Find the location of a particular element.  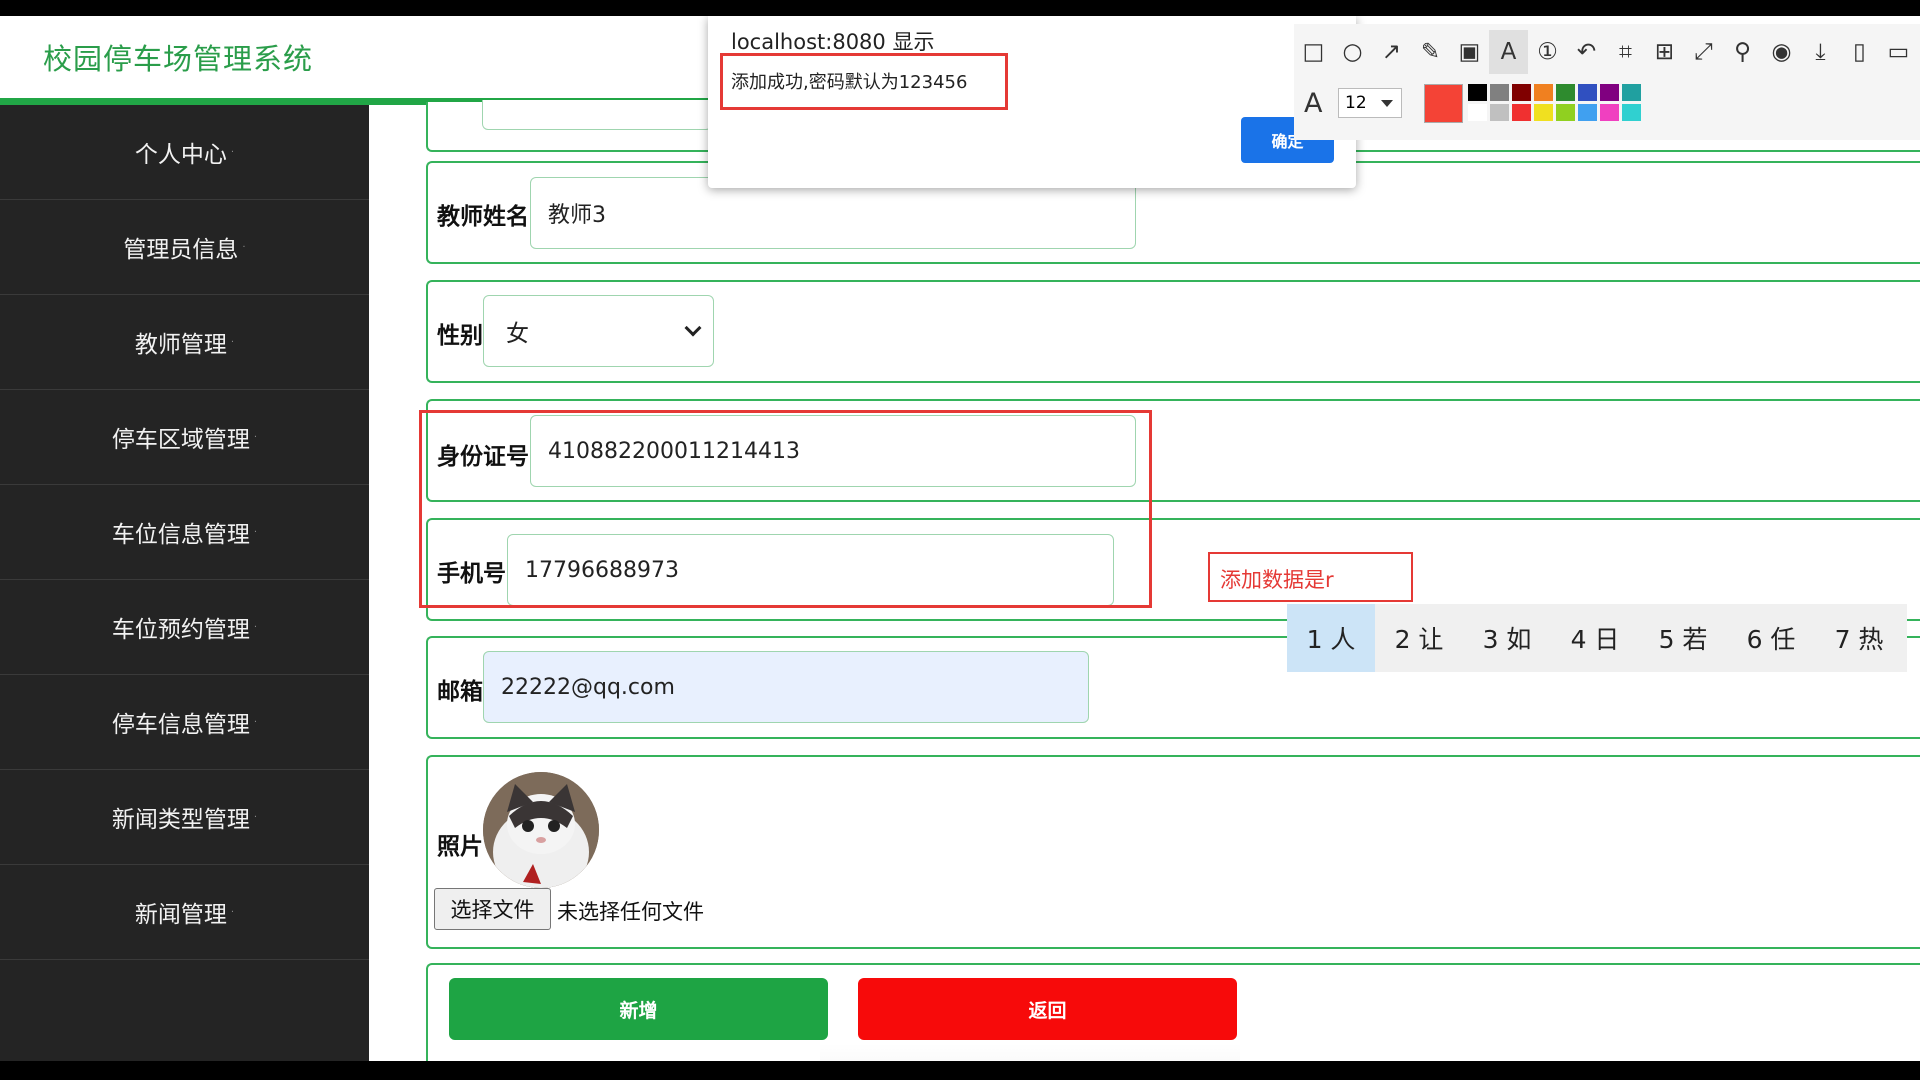

sidebar-item-label: 新闻类型管理 is located at coordinates (180, 820).